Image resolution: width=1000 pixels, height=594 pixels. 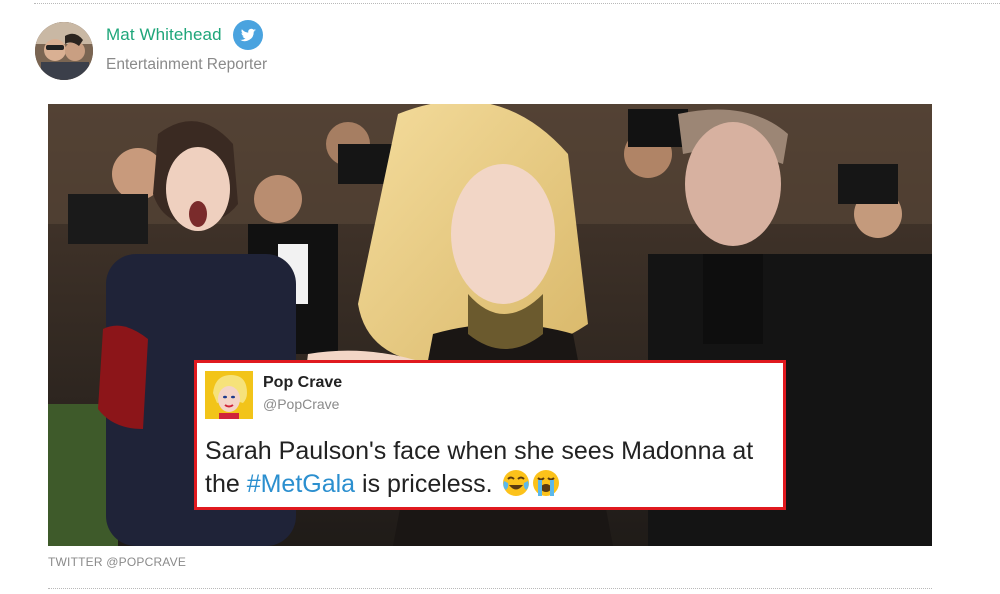 What do you see at coordinates (301, 404) in the screenshot?
I see `tweet-handle: @PopCrave` at bounding box center [301, 404].